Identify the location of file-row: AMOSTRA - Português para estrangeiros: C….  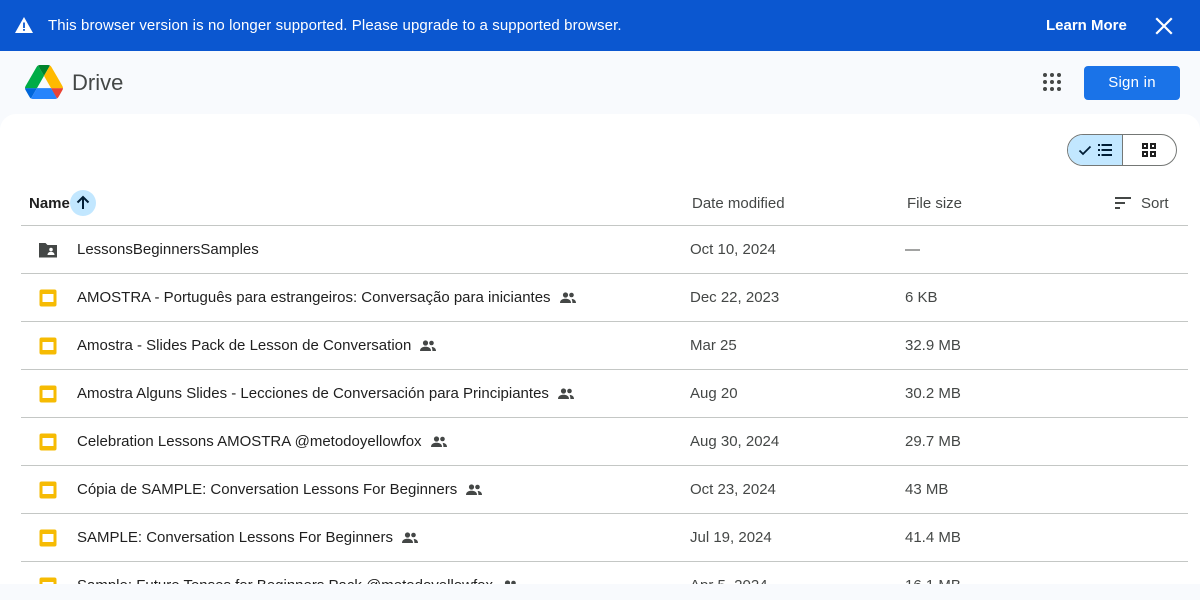
(604, 298).